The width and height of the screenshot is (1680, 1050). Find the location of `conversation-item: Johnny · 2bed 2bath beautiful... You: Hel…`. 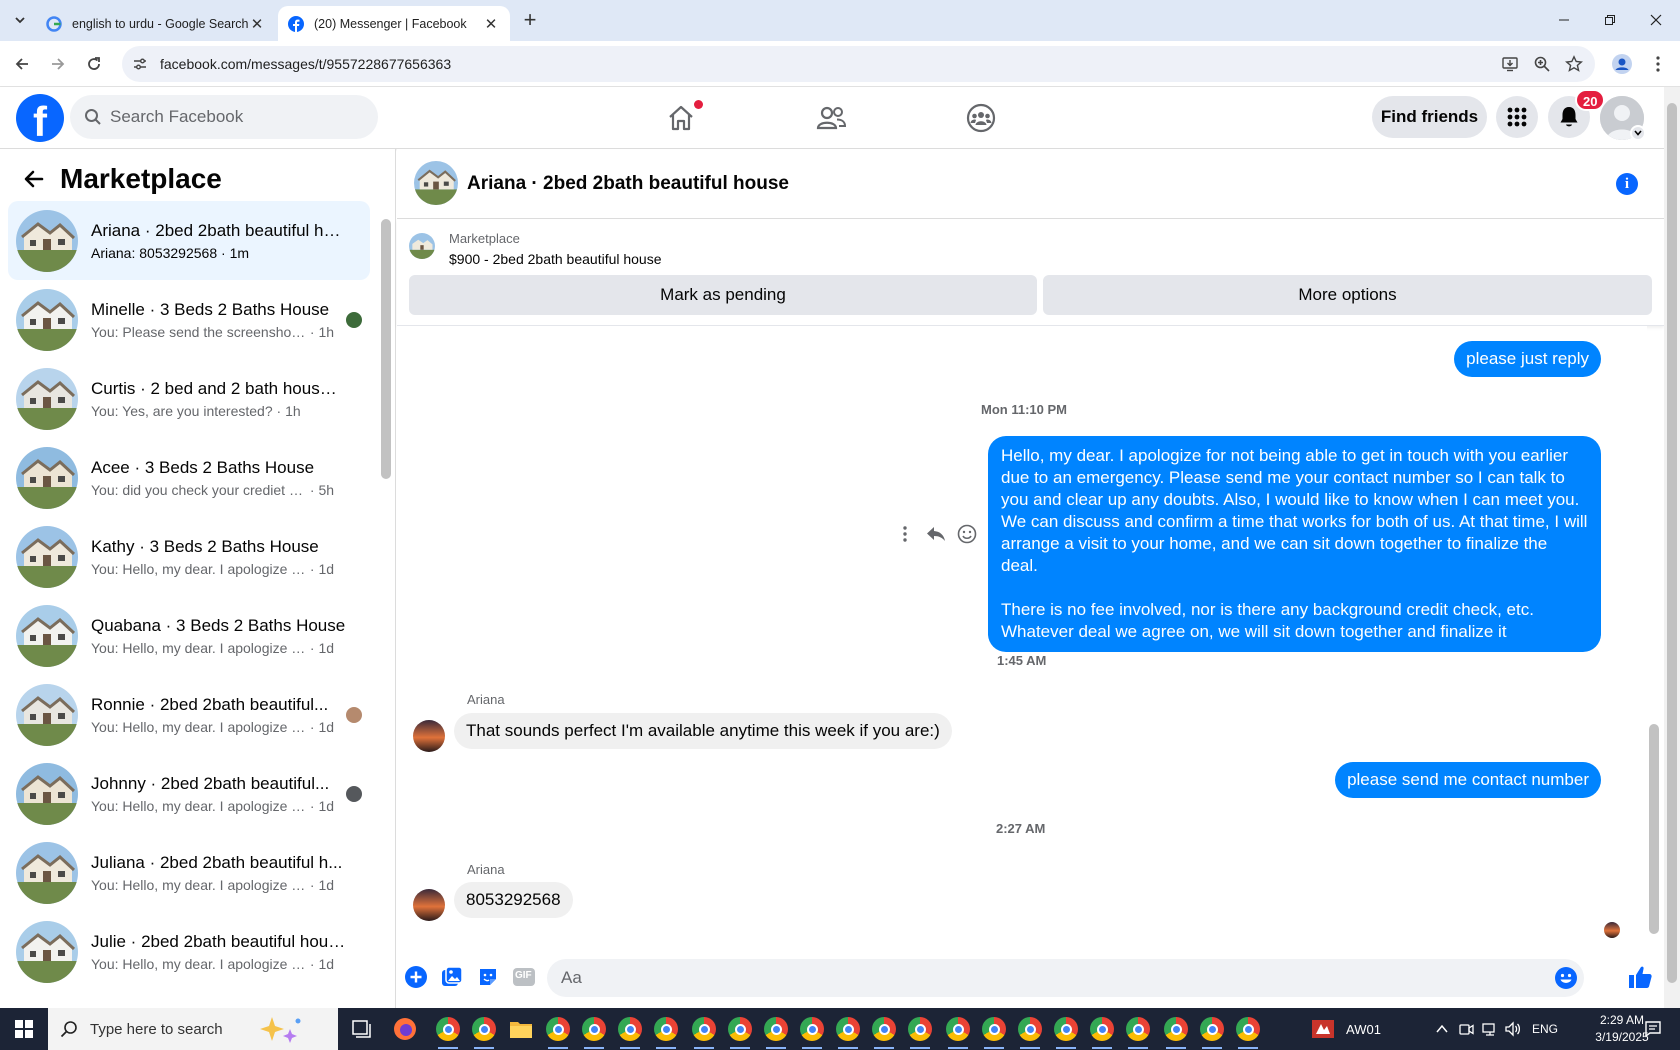

conversation-item: Johnny · 2bed 2bath beautiful... You: Hel… is located at coordinates (189, 793).